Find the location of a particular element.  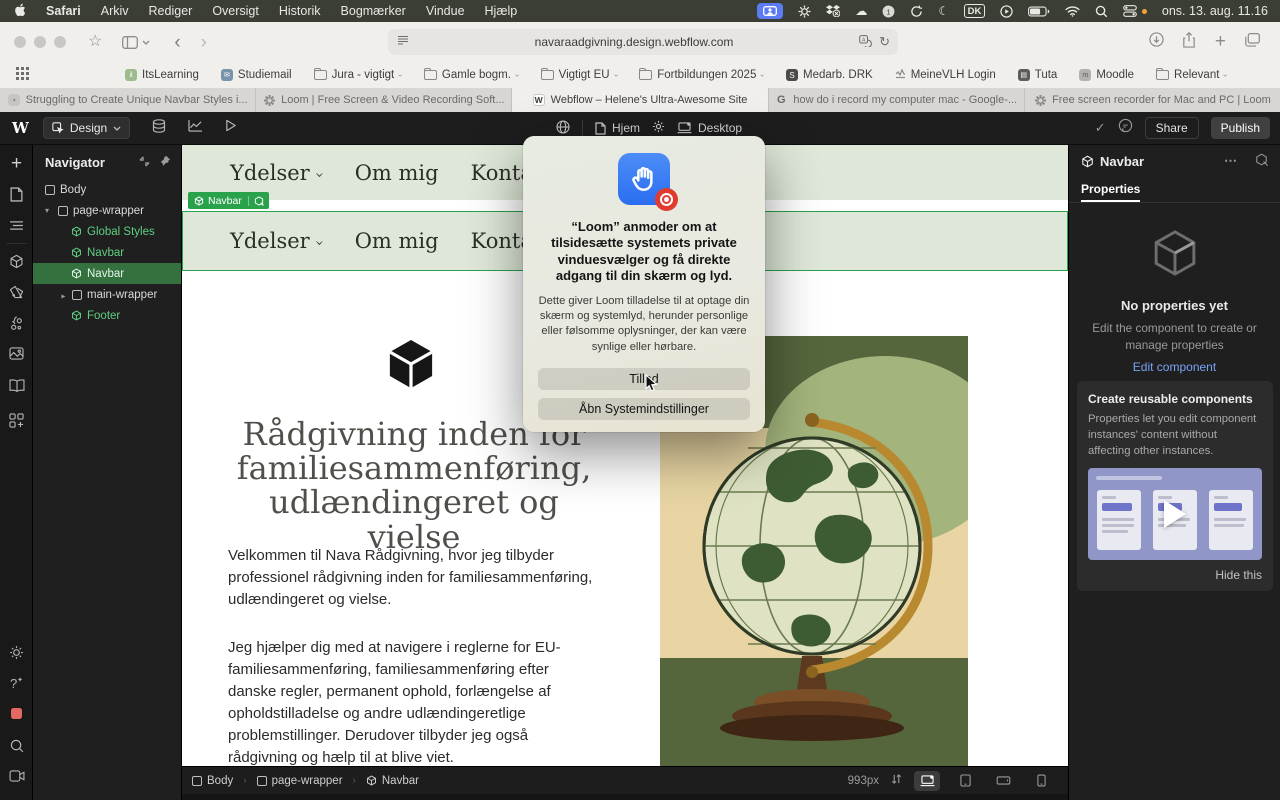

bookmark-moodle: m Moodle is located at coordinates (1106, 75).